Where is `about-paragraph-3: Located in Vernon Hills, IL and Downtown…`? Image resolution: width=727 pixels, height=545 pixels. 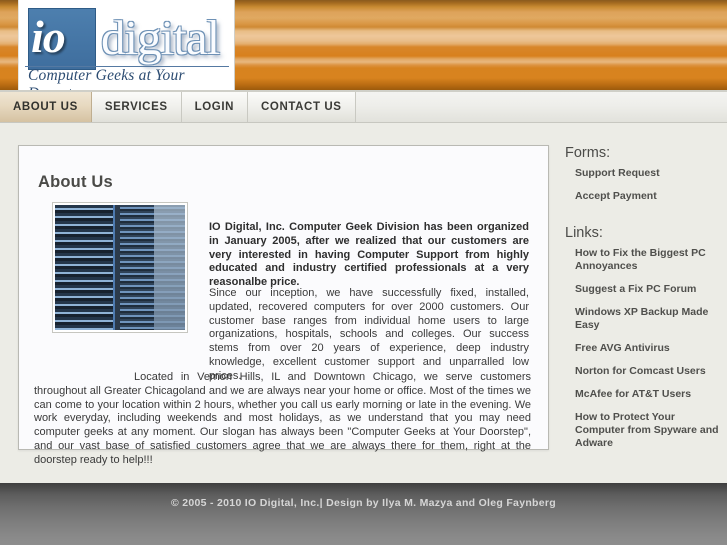 about-paragraph-3: Located in Vernon Hills, IL and Downtown… is located at coordinates (282, 418).